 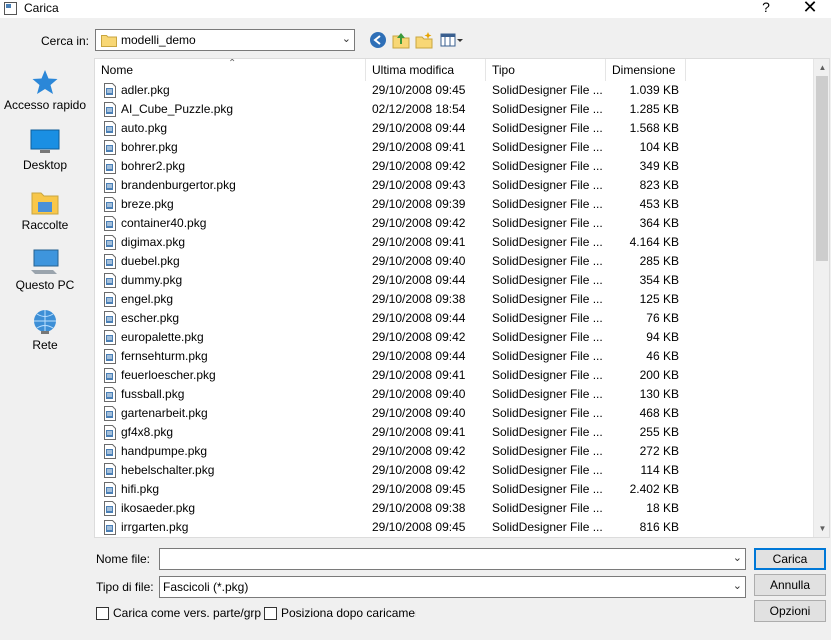 What do you see at coordinates (233, 470) in the screenshot?
I see `file-name-cell: hebelschalter.pkg` at bounding box center [233, 470].